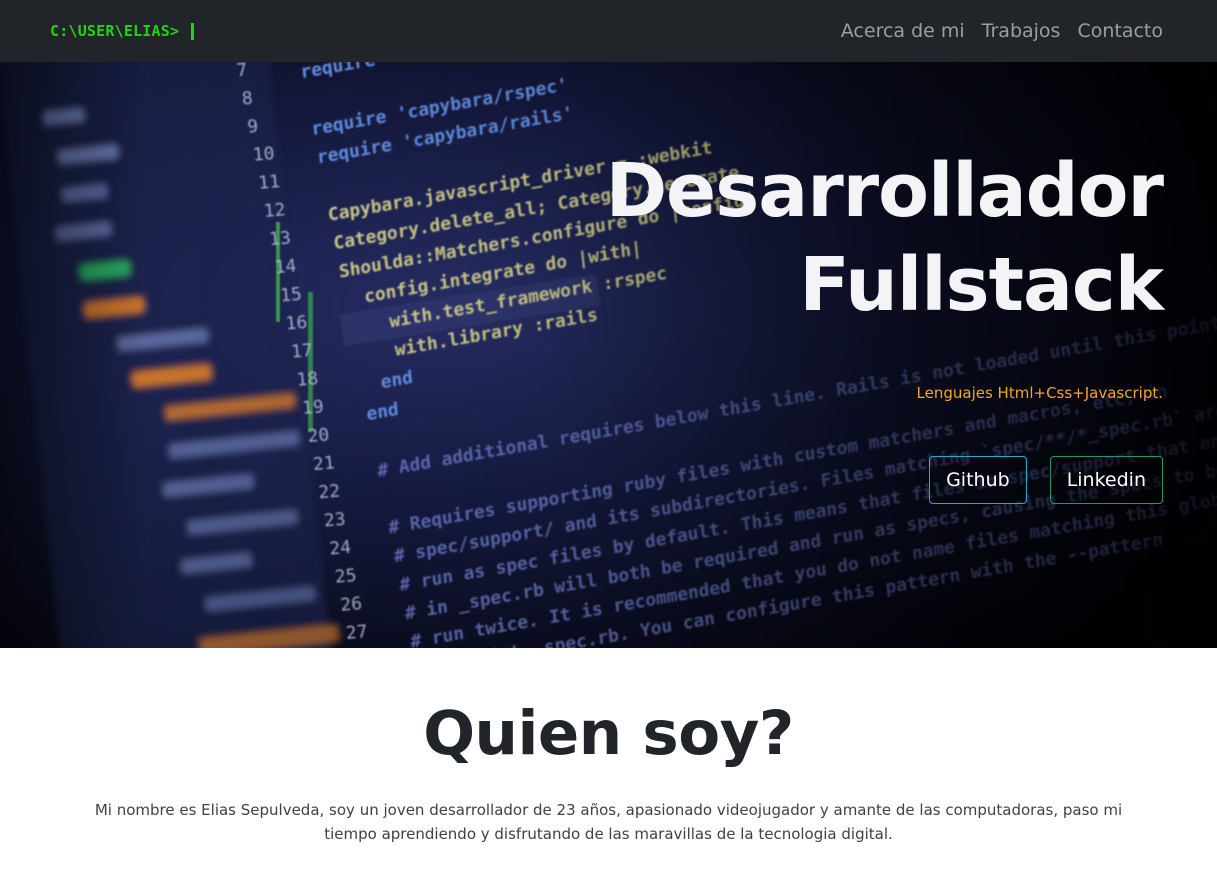  Describe the element at coordinates (608, 733) in the screenshot. I see `about-title: Quien soy?` at that location.